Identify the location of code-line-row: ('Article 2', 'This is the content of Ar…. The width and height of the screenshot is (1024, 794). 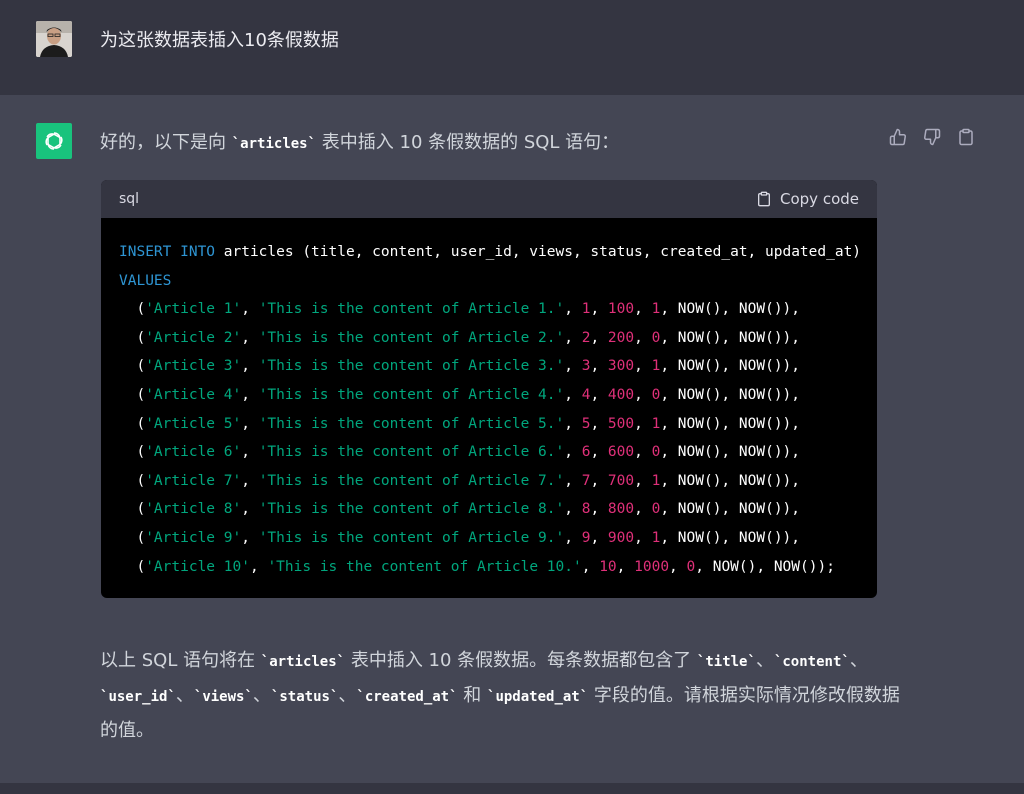
(498, 338).